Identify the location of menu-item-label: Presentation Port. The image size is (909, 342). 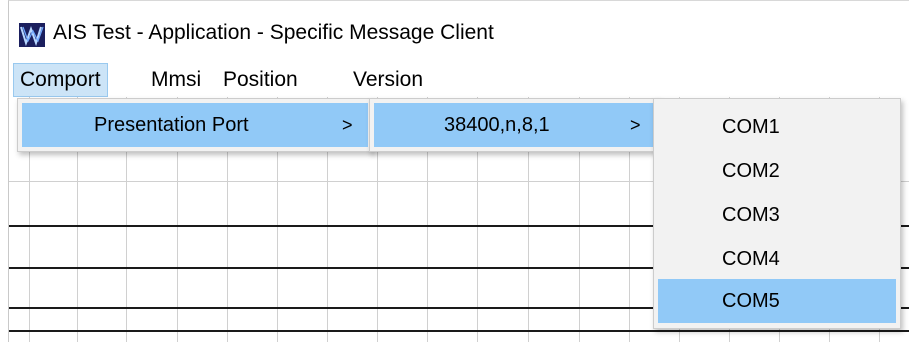
(171, 125).